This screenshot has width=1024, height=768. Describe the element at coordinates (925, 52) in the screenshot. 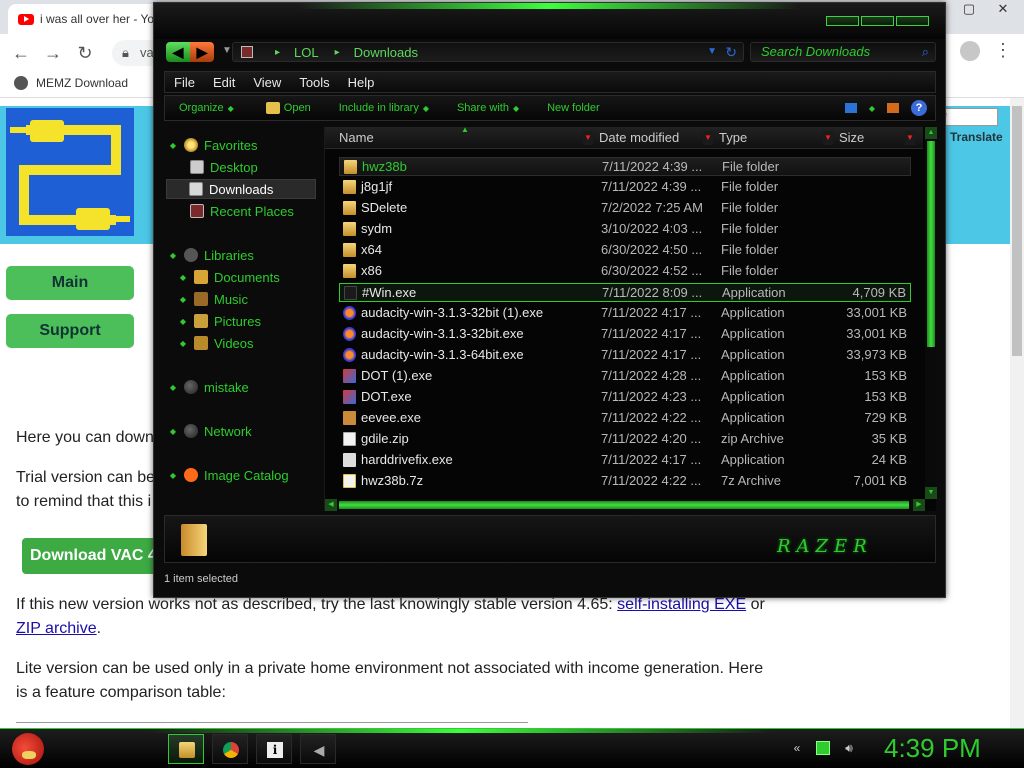

I see `search-icon: ⌕` at that location.